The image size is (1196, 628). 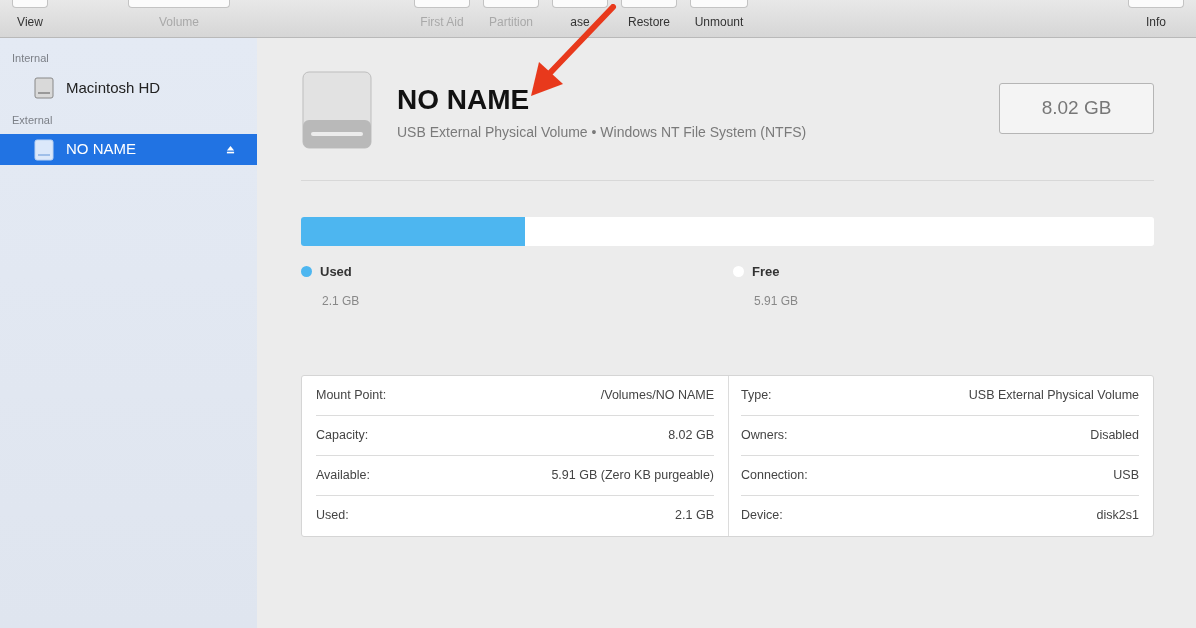 What do you see at coordinates (342, 435) in the screenshot?
I see `info-label: Capacity:` at bounding box center [342, 435].